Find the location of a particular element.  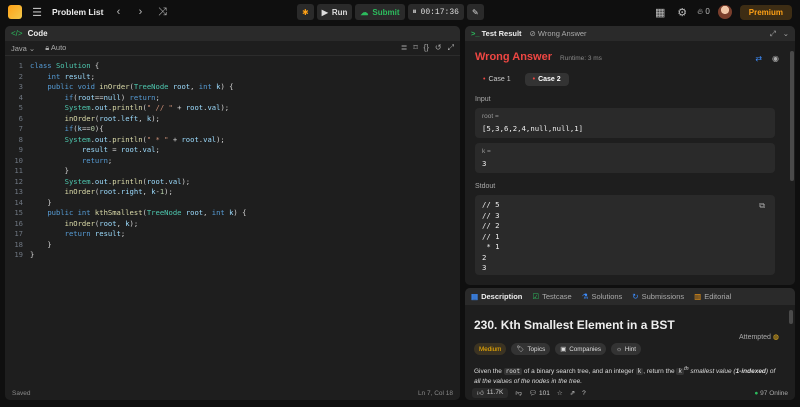

code-text: inOrder(root.left, k); is located at coordinates (112, 118).